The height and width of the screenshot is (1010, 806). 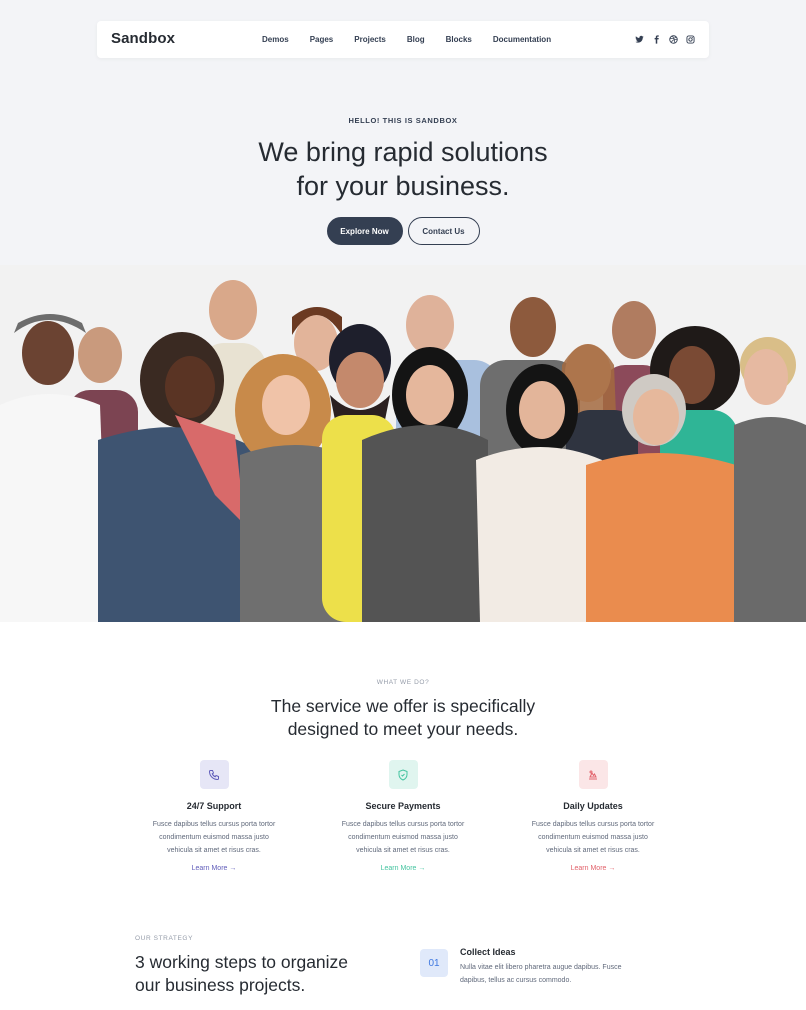 What do you see at coordinates (403, 806) in the screenshot?
I see `service-title: Secure Payments` at bounding box center [403, 806].